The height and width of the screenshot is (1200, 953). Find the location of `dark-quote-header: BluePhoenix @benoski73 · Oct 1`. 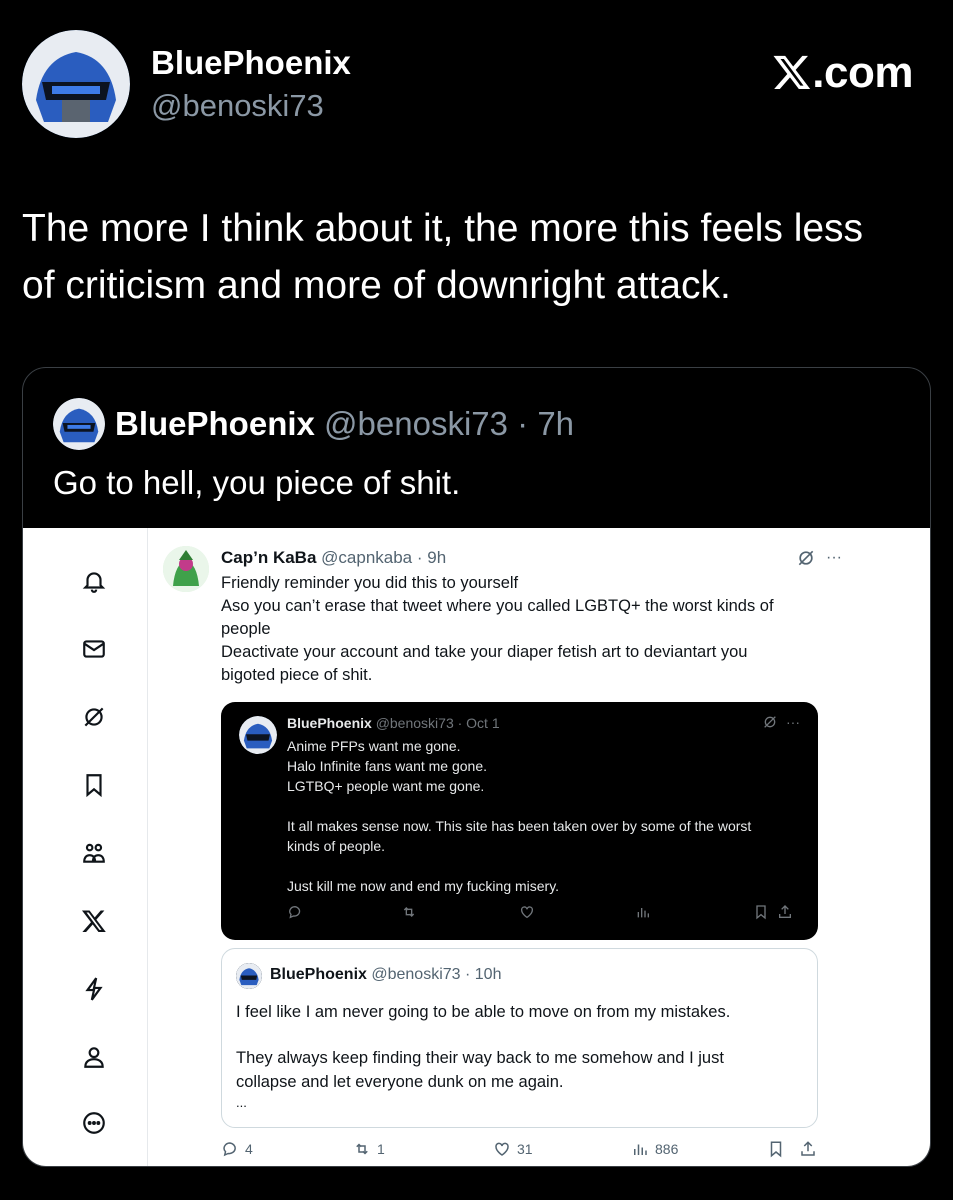

dark-quote-header: BluePhoenix @benoski73 · Oct 1 is located at coordinates (393, 723).